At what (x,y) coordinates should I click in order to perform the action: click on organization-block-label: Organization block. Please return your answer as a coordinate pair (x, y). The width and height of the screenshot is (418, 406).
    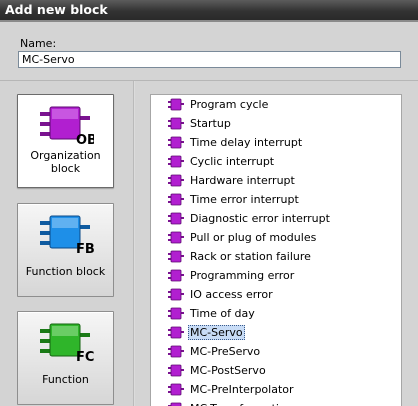
    Looking at the image, I should click on (65, 162).